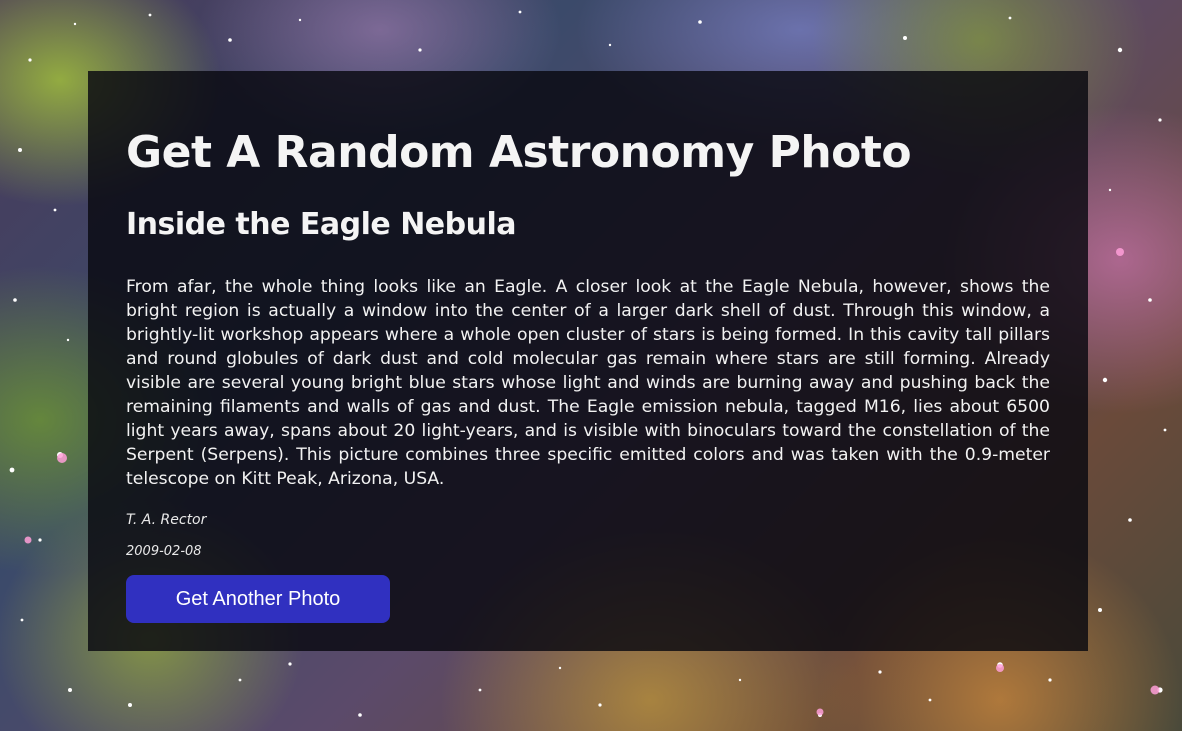 Image resolution: width=1182 pixels, height=731 pixels. I want to click on page-title: Get A Random Astronomy Photo, so click(519, 152).